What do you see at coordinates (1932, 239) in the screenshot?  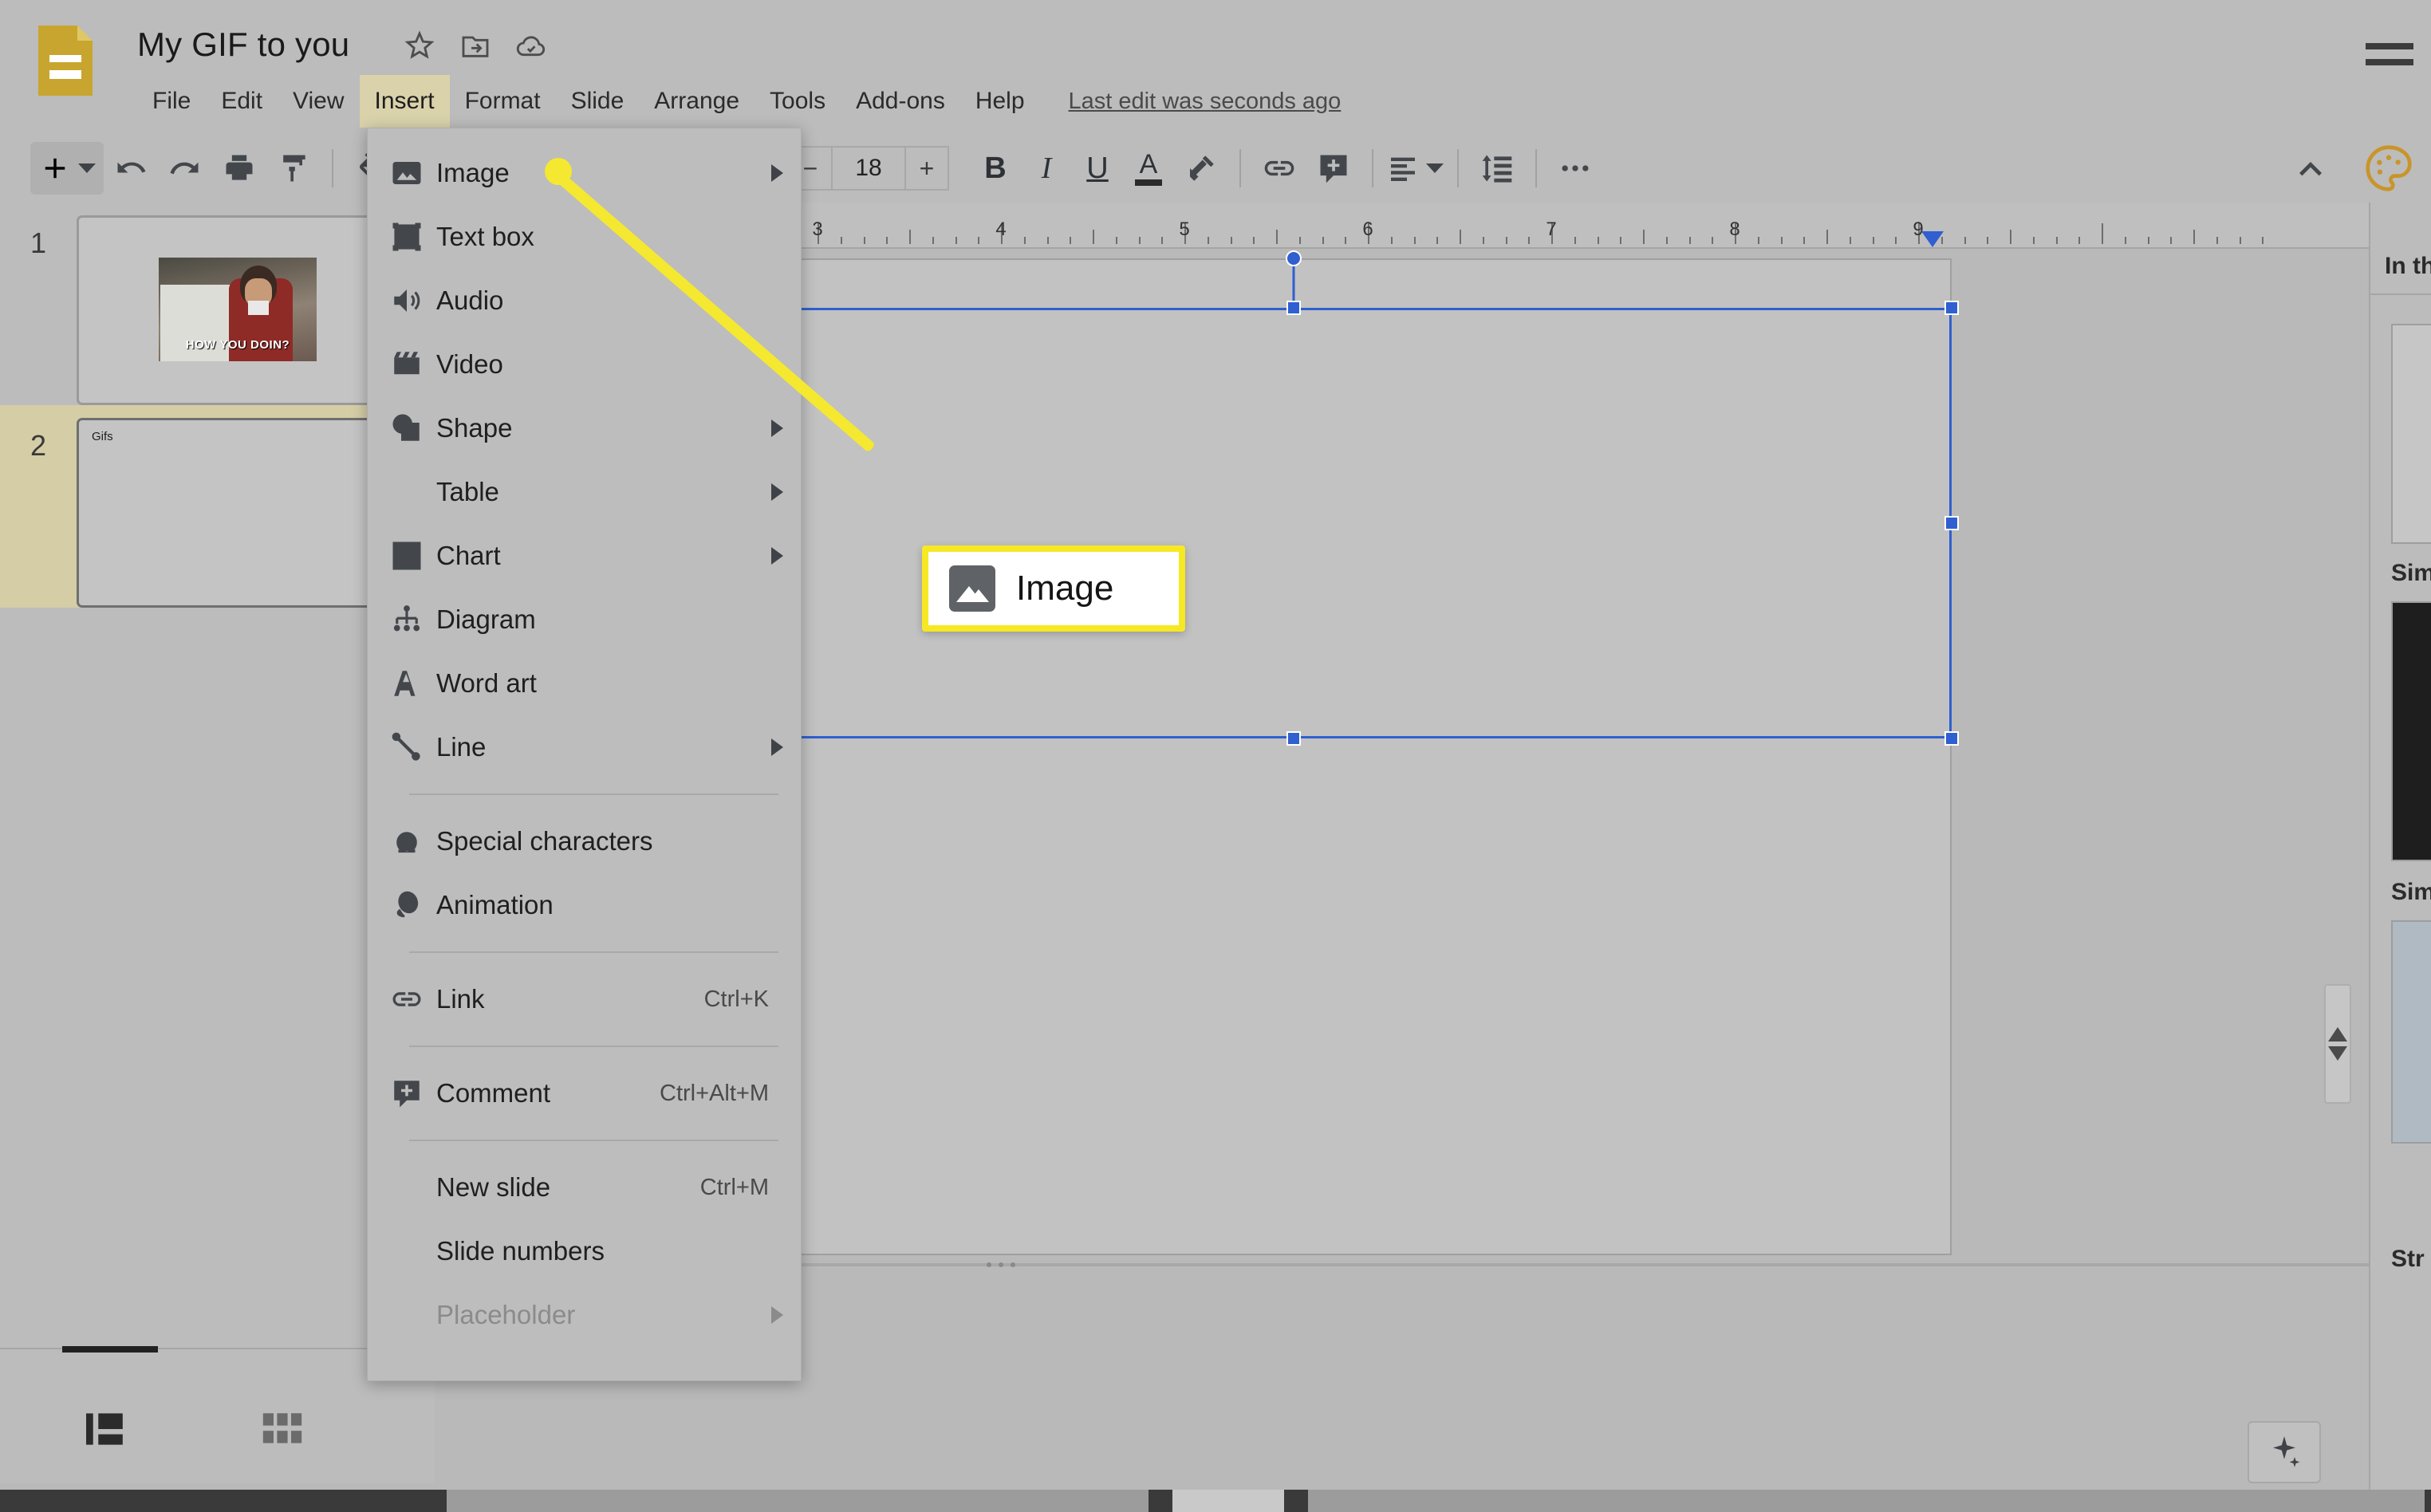 I see `indent-marker` at bounding box center [1932, 239].